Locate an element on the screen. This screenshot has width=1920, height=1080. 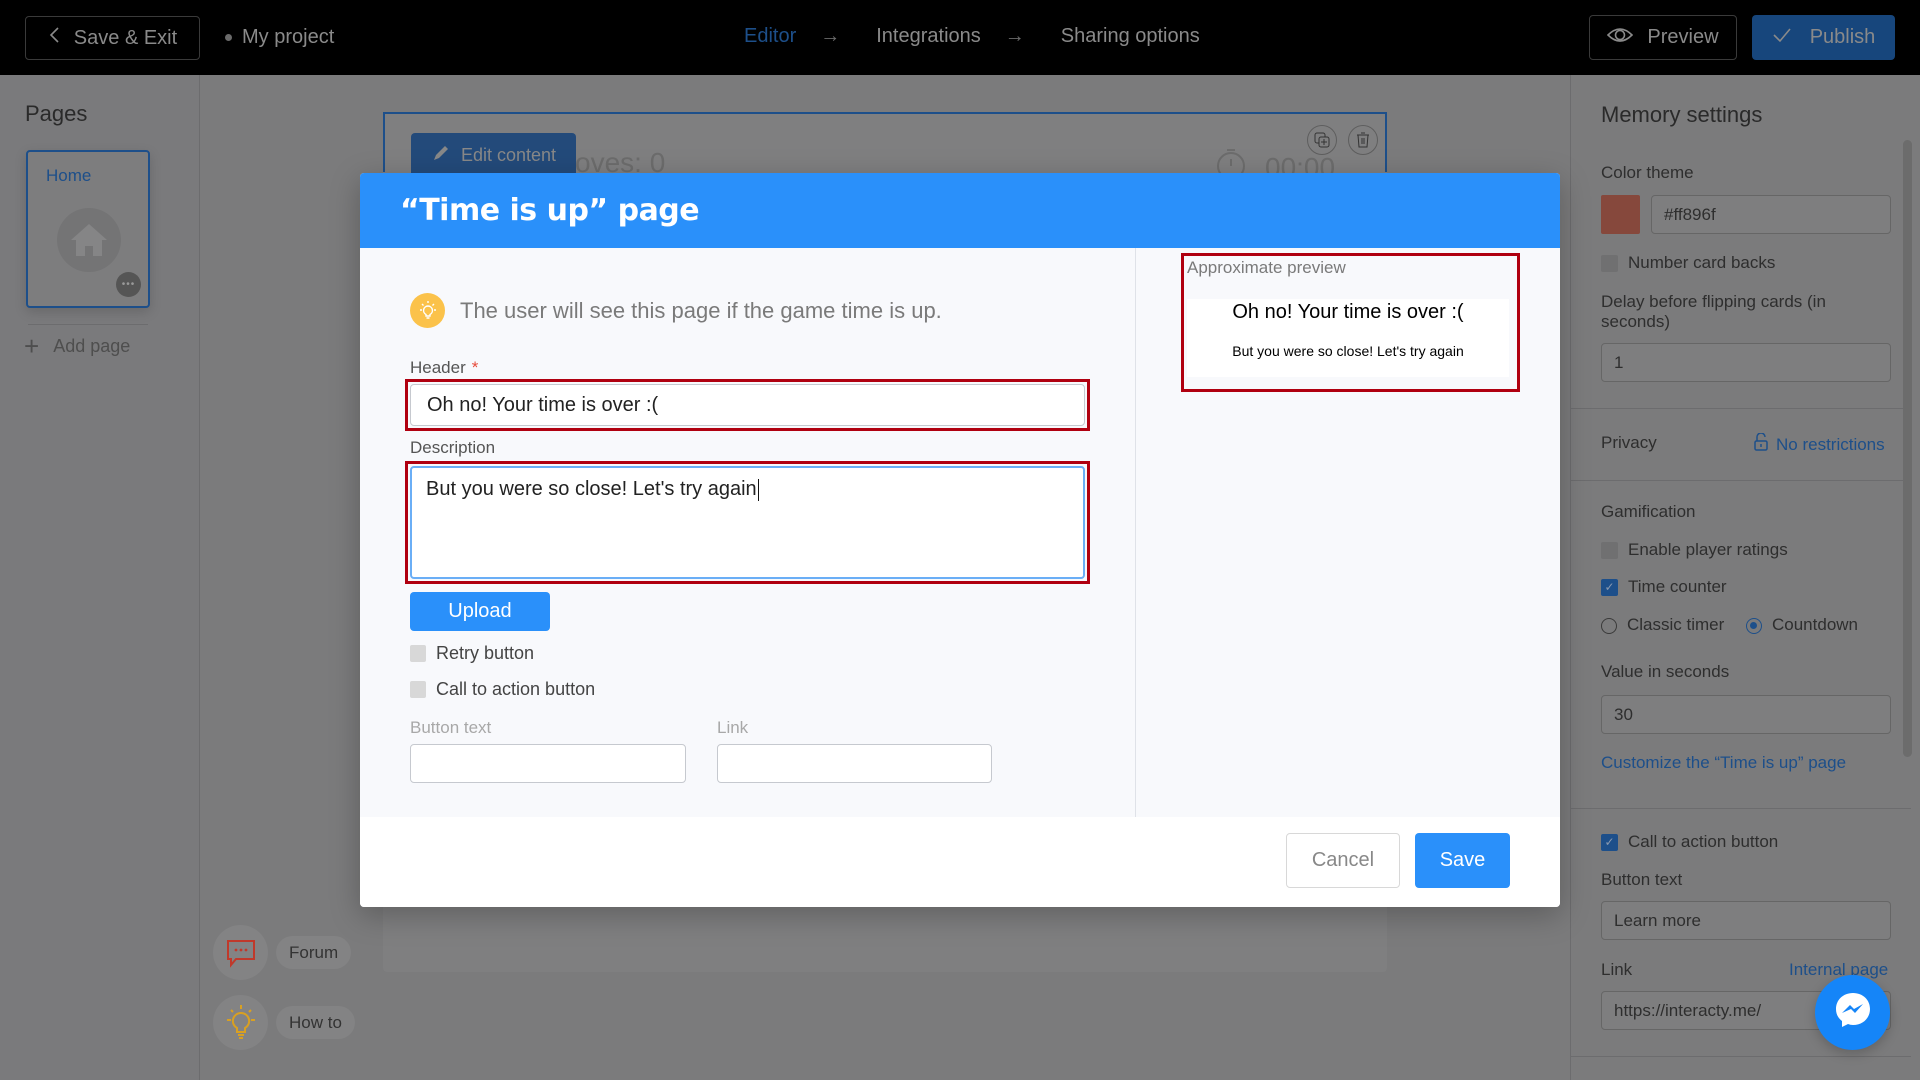
preview-header: Oh no! Your time is over :( is located at coordinates (1348, 312).